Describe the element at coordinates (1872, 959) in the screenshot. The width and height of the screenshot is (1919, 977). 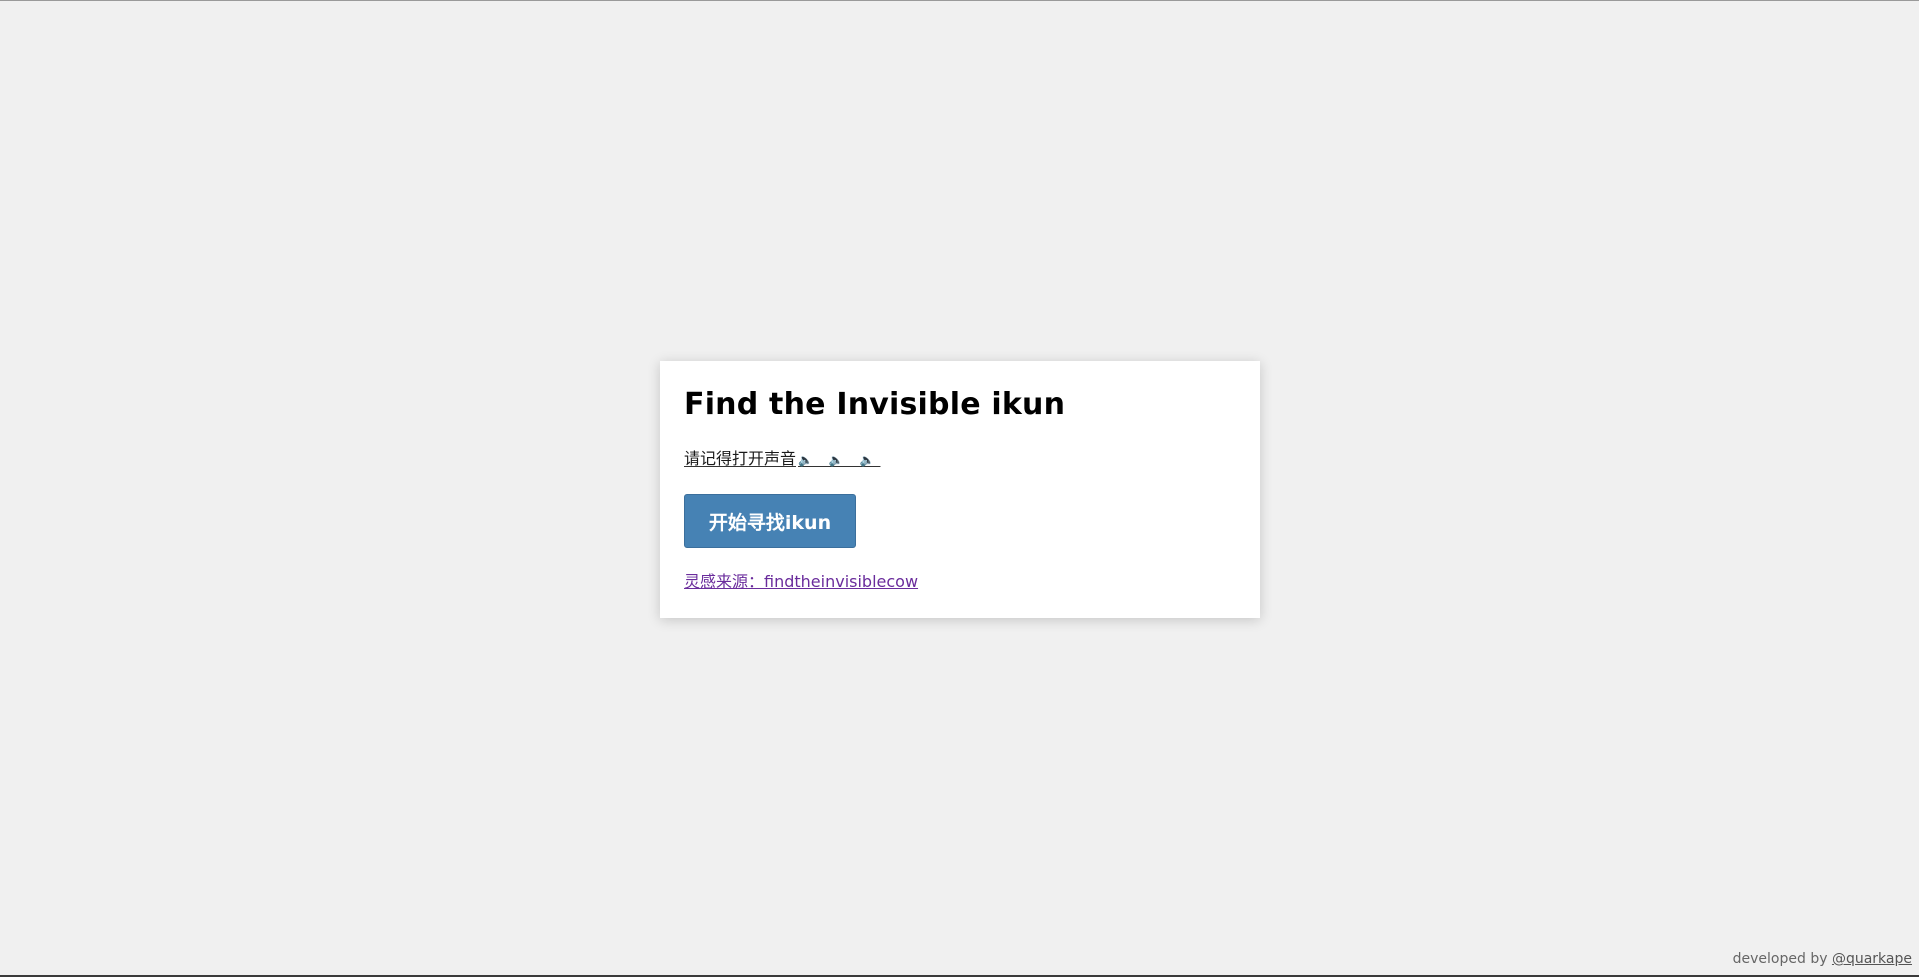
I see `author-link: @quarkape` at that location.